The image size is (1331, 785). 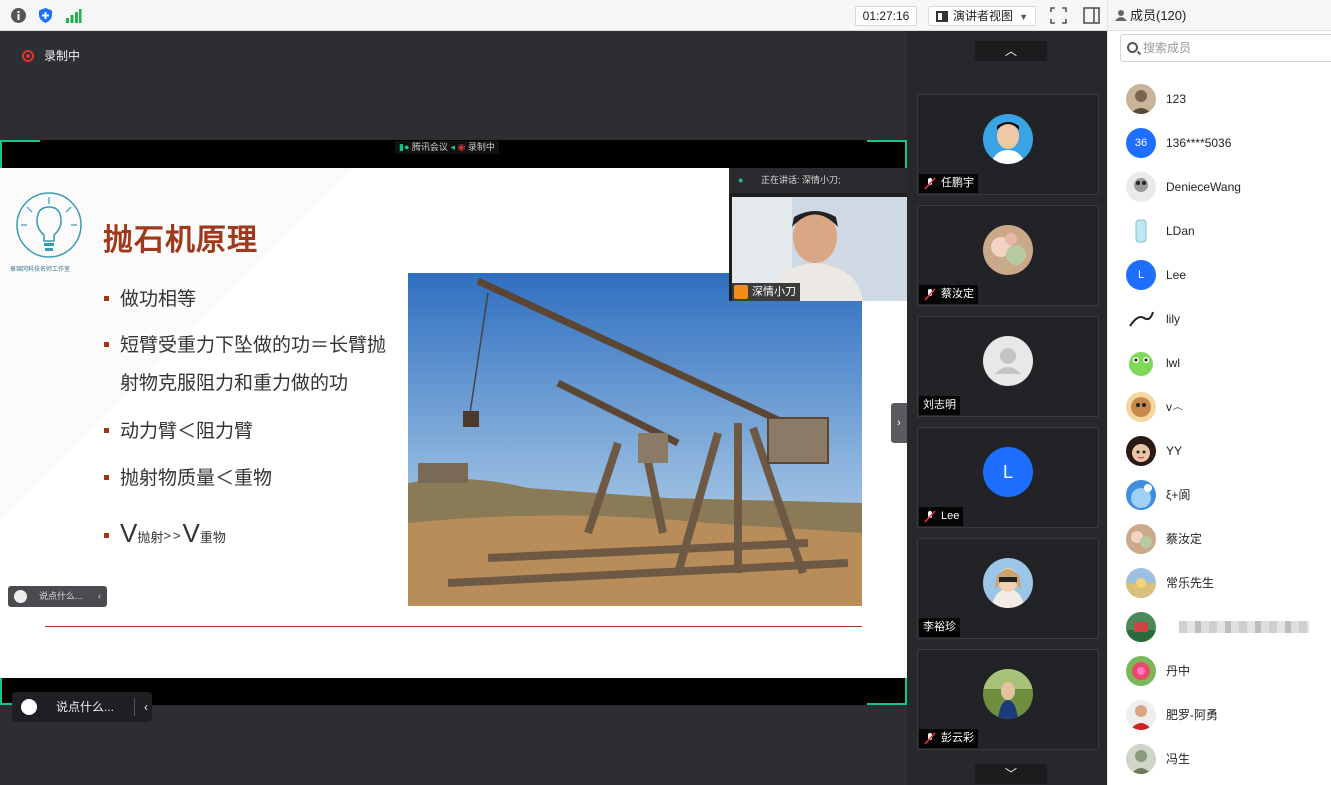 What do you see at coordinates (635, 439) in the screenshot?
I see `trebuchet-photo` at bounding box center [635, 439].